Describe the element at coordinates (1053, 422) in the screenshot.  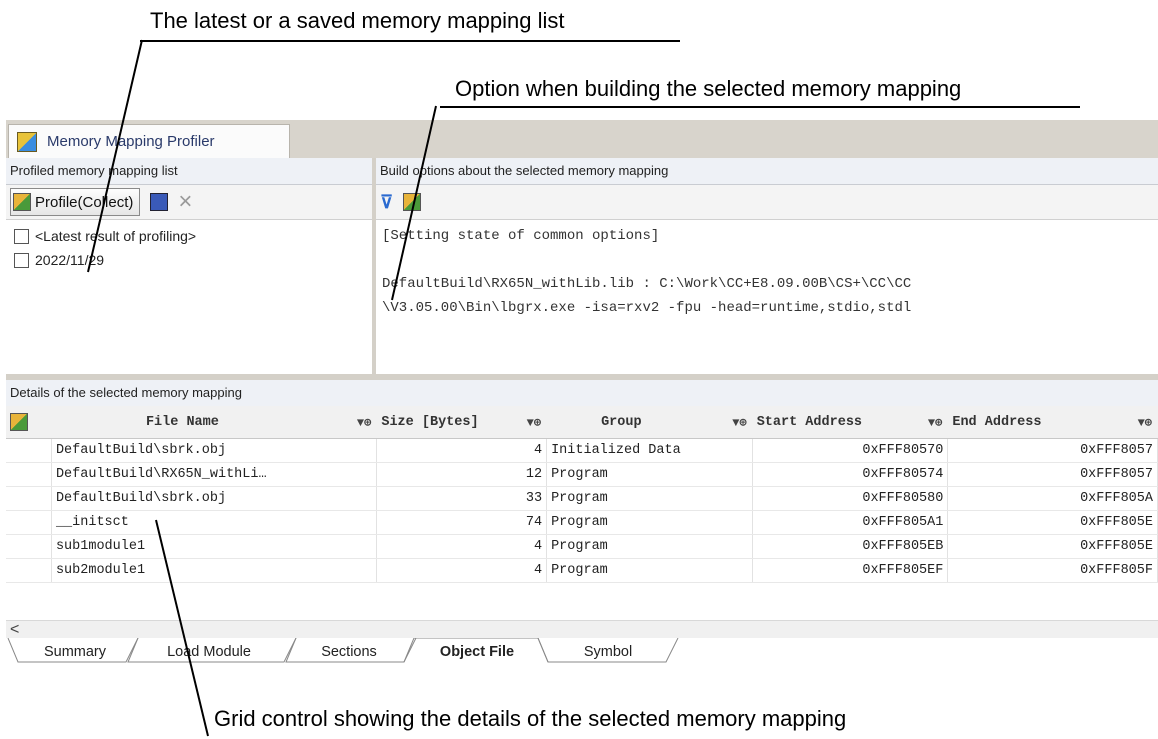
I see `col-end-address: End Address ▼⊕` at that location.